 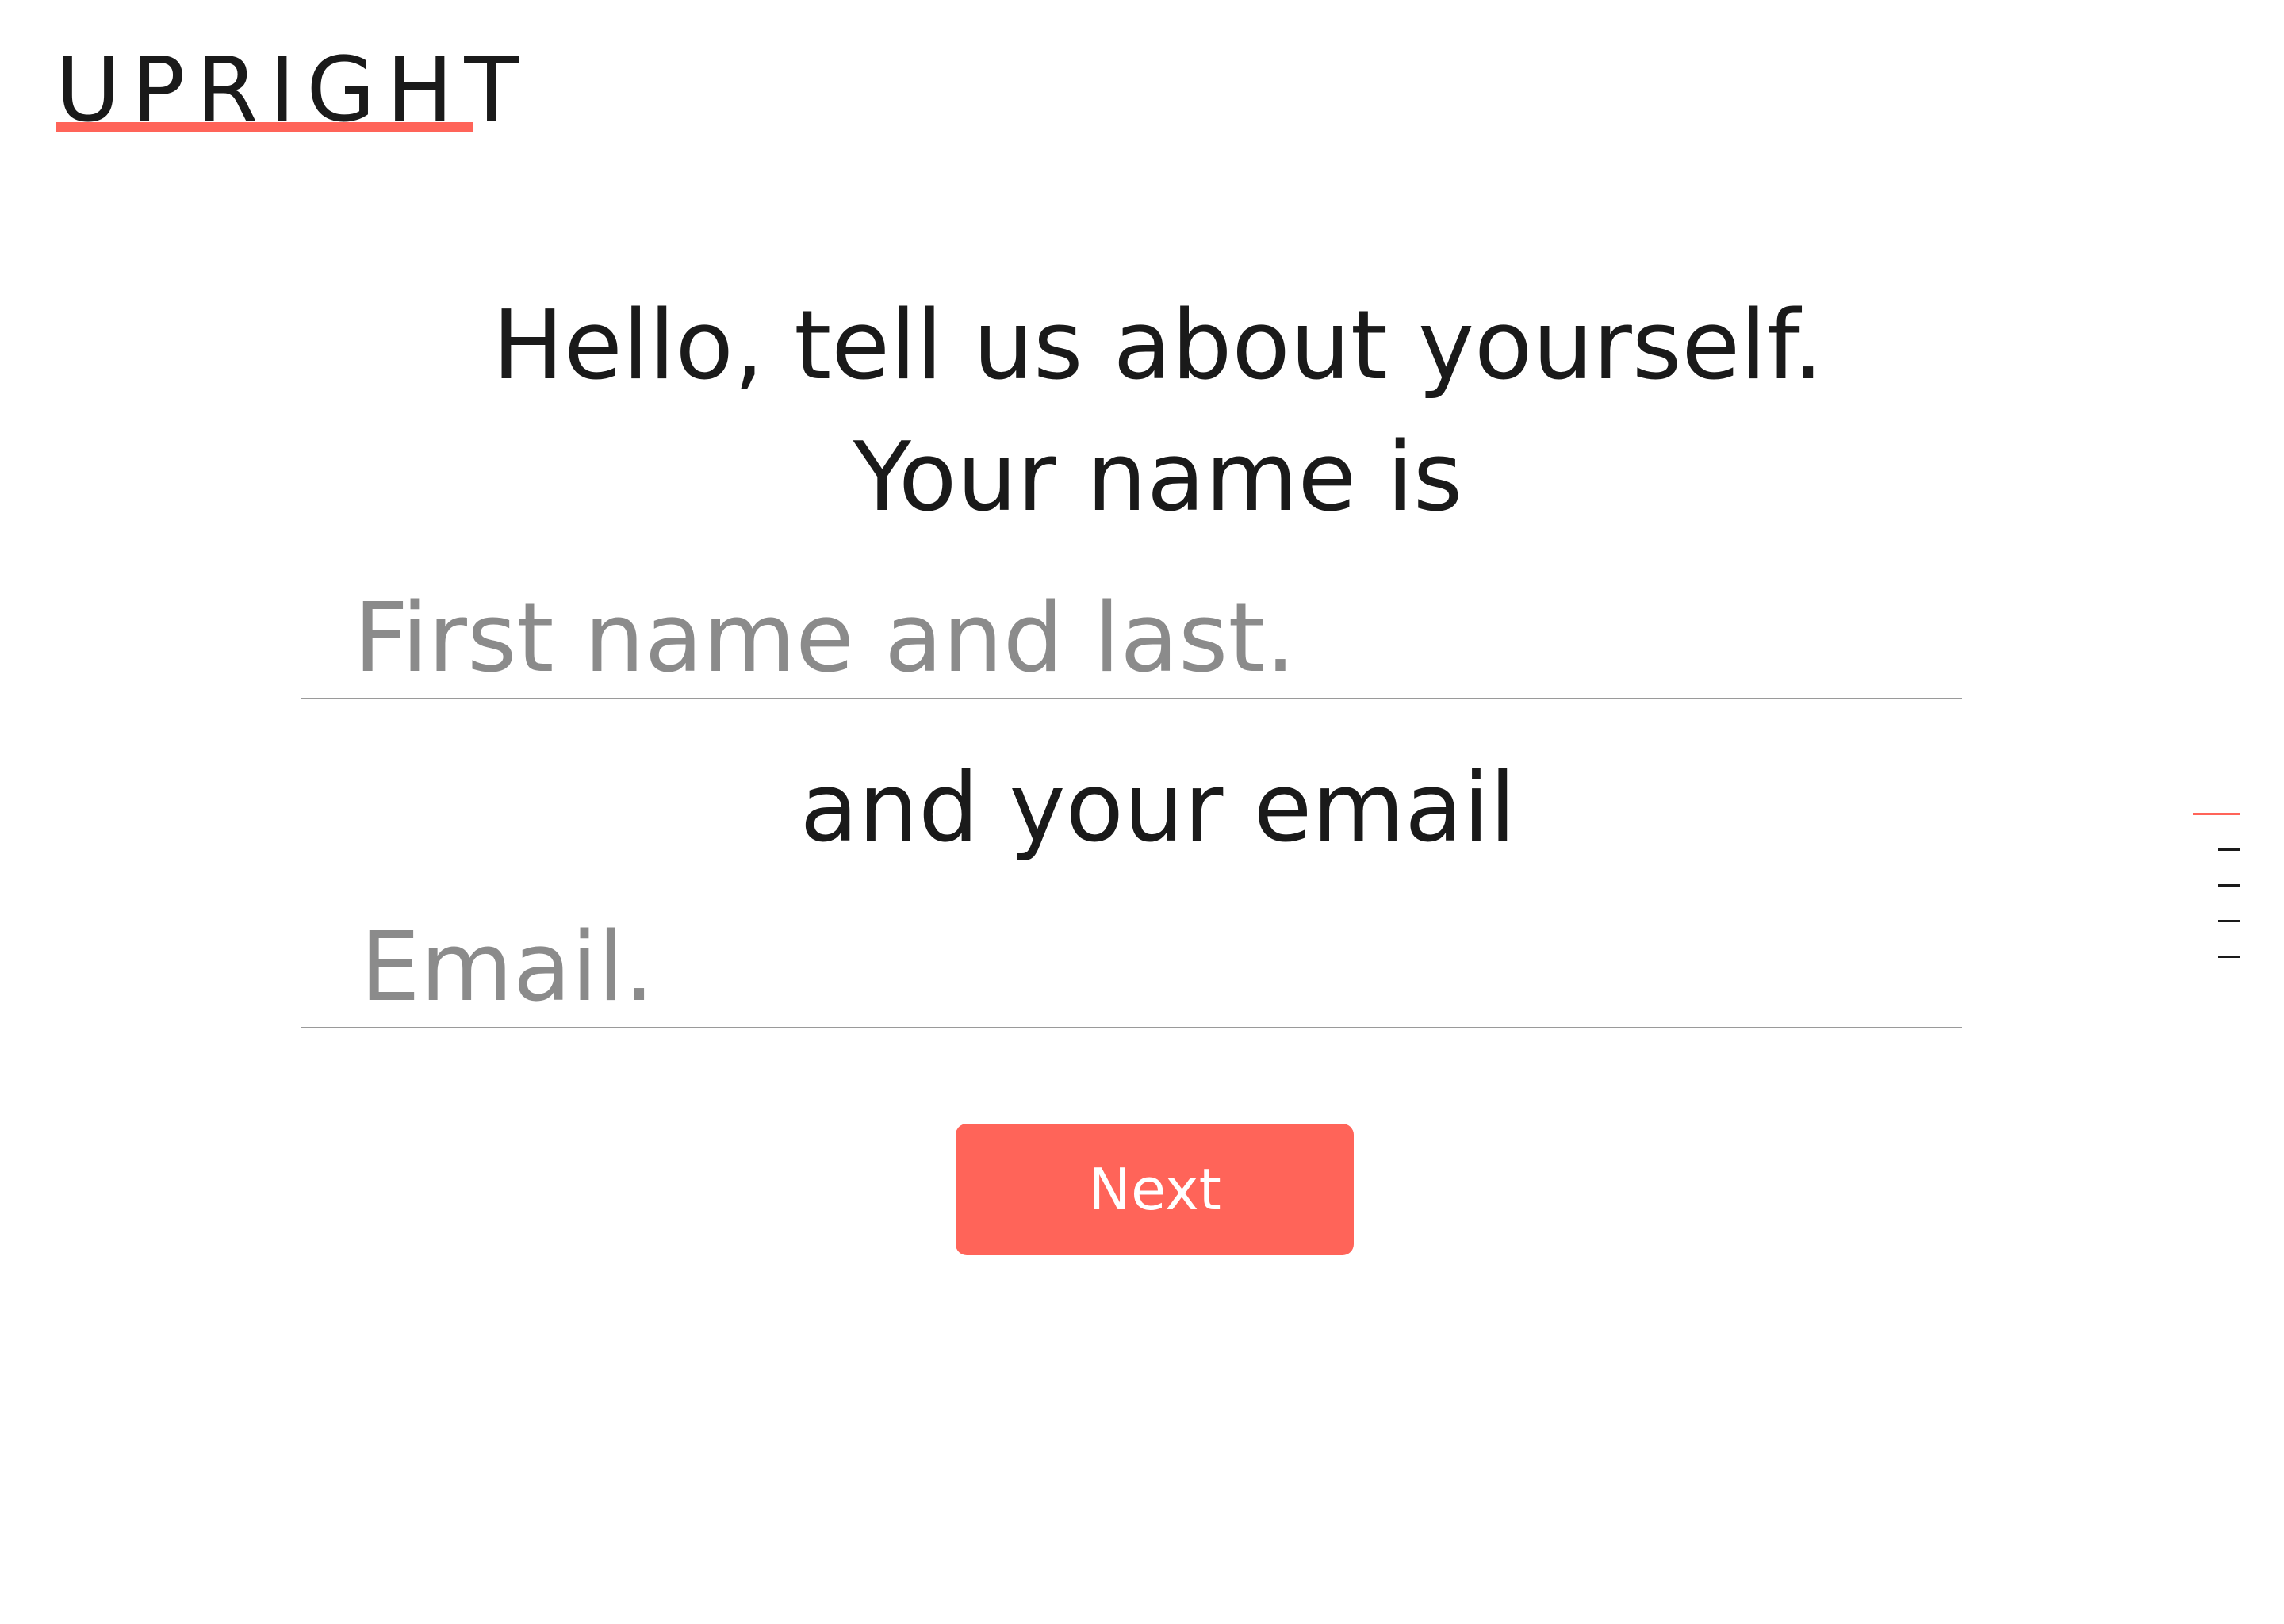 What do you see at coordinates (1155, 1189) in the screenshot?
I see `next-button: Next` at bounding box center [1155, 1189].